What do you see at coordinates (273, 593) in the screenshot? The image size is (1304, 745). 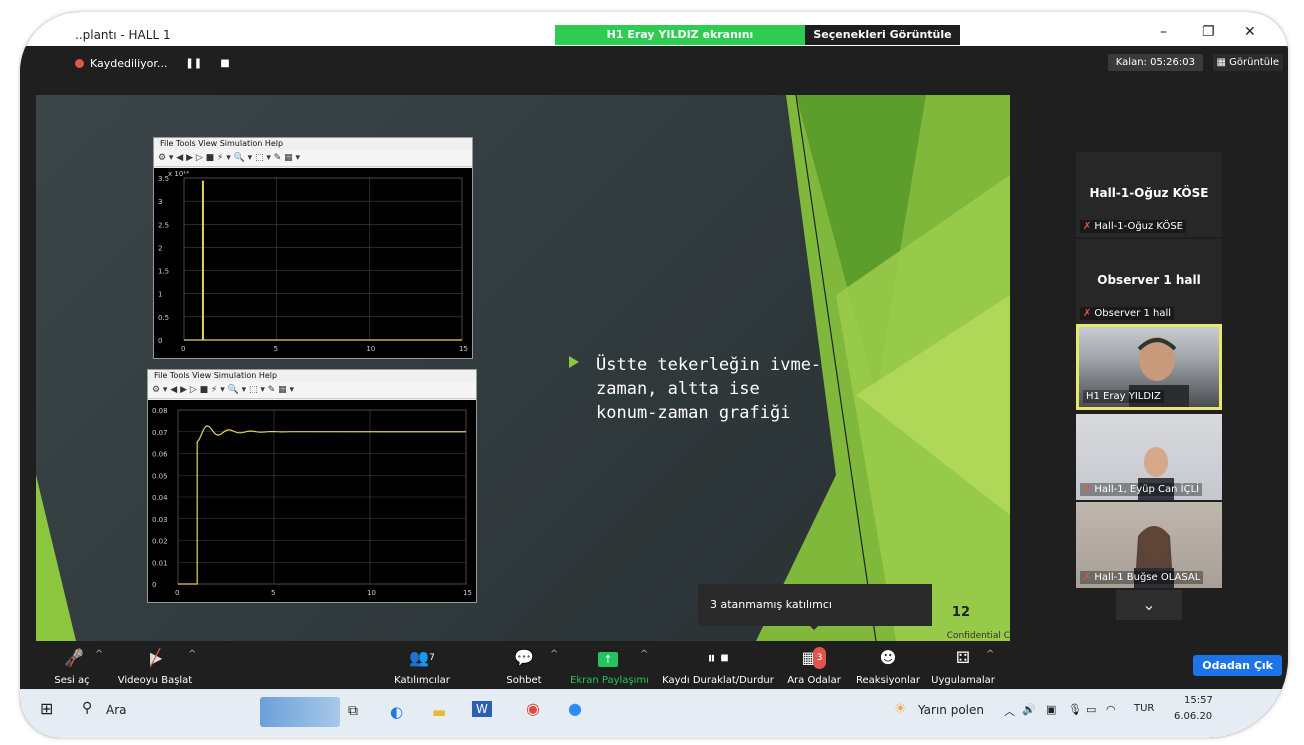 I see `x-tick-label: 5` at bounding box center [273, 593].